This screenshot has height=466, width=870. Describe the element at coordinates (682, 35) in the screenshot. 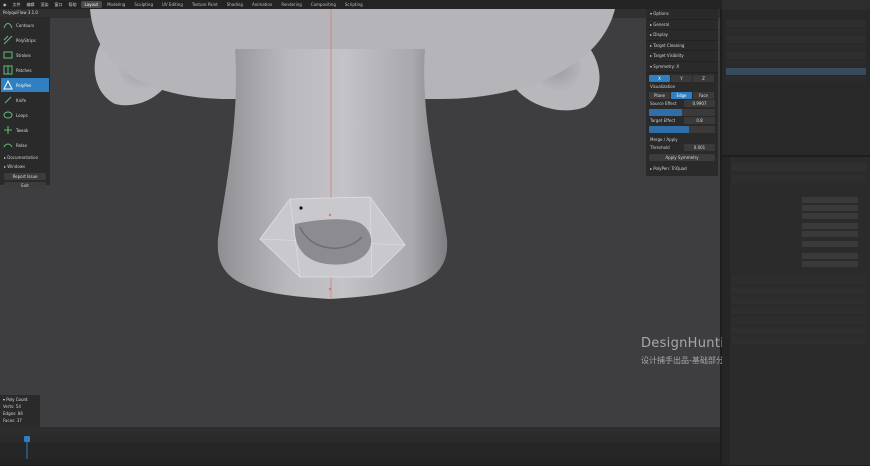

I see `section-display: ▸ Display` at that location.